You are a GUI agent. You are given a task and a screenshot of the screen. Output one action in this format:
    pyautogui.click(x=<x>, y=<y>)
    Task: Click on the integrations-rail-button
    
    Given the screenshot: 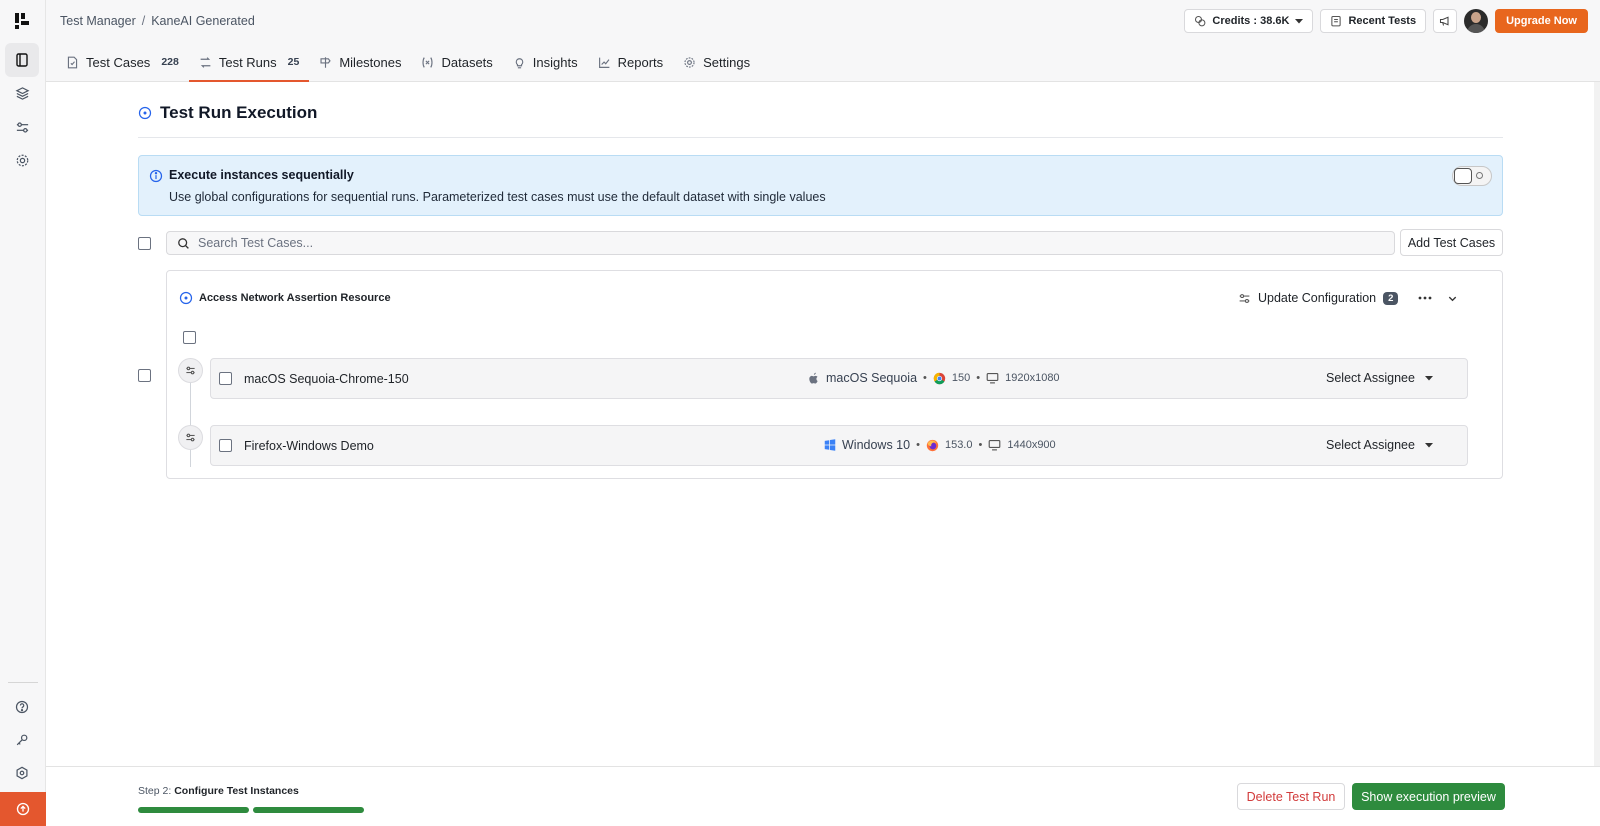 What is the action you would take?
    pyautogui.click(x=22, y=773)
    